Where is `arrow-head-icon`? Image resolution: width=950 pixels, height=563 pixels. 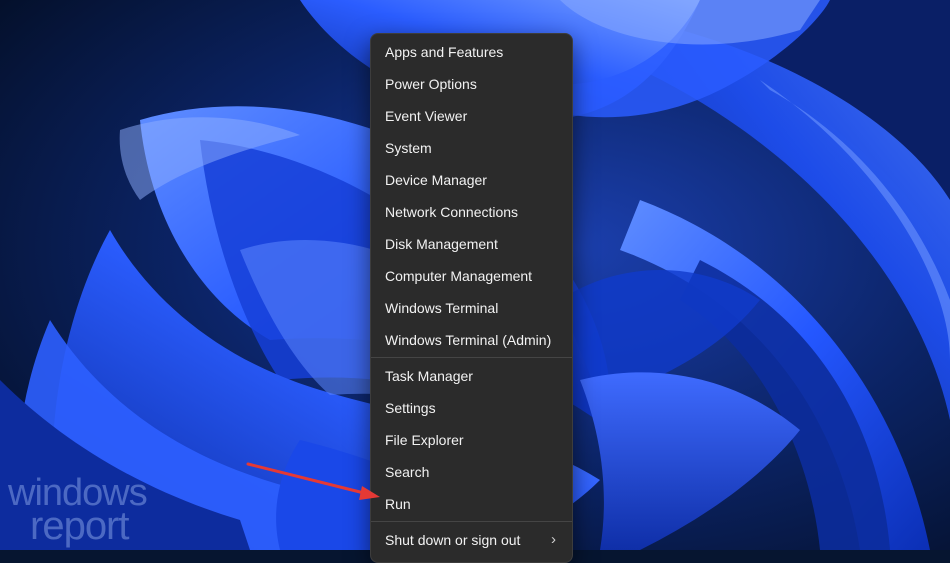 arrow-head-icon is located at coordinates (369, 493).